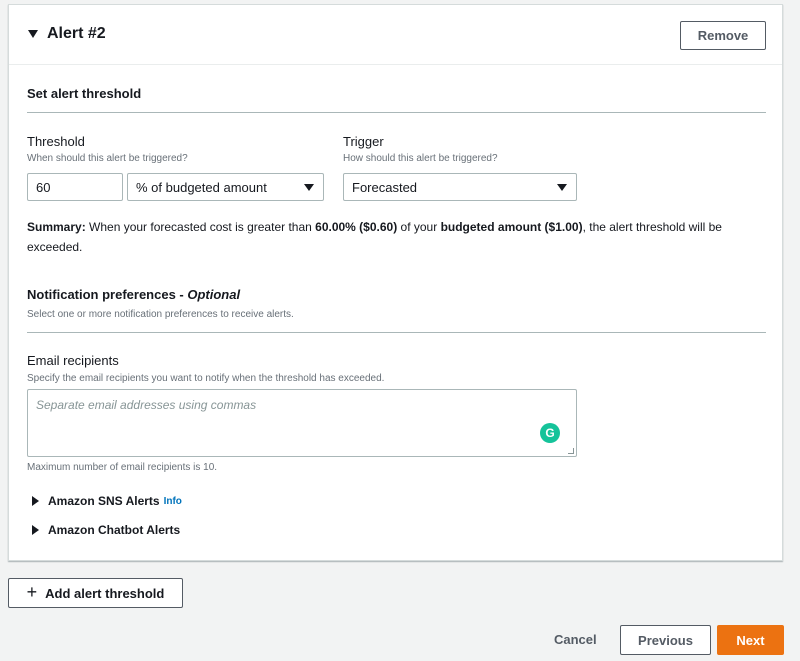 The height and width of the screenshot is (661, 800). Describe the element at coordinates (575, 639) in the screenshot. I see `cancel-button: Cancel` at that location.